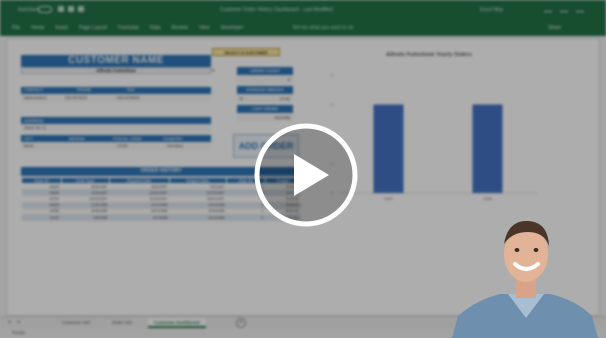  Describe the element at coordinates (306, 175) in the screenshot. I see `play-button` at that location.